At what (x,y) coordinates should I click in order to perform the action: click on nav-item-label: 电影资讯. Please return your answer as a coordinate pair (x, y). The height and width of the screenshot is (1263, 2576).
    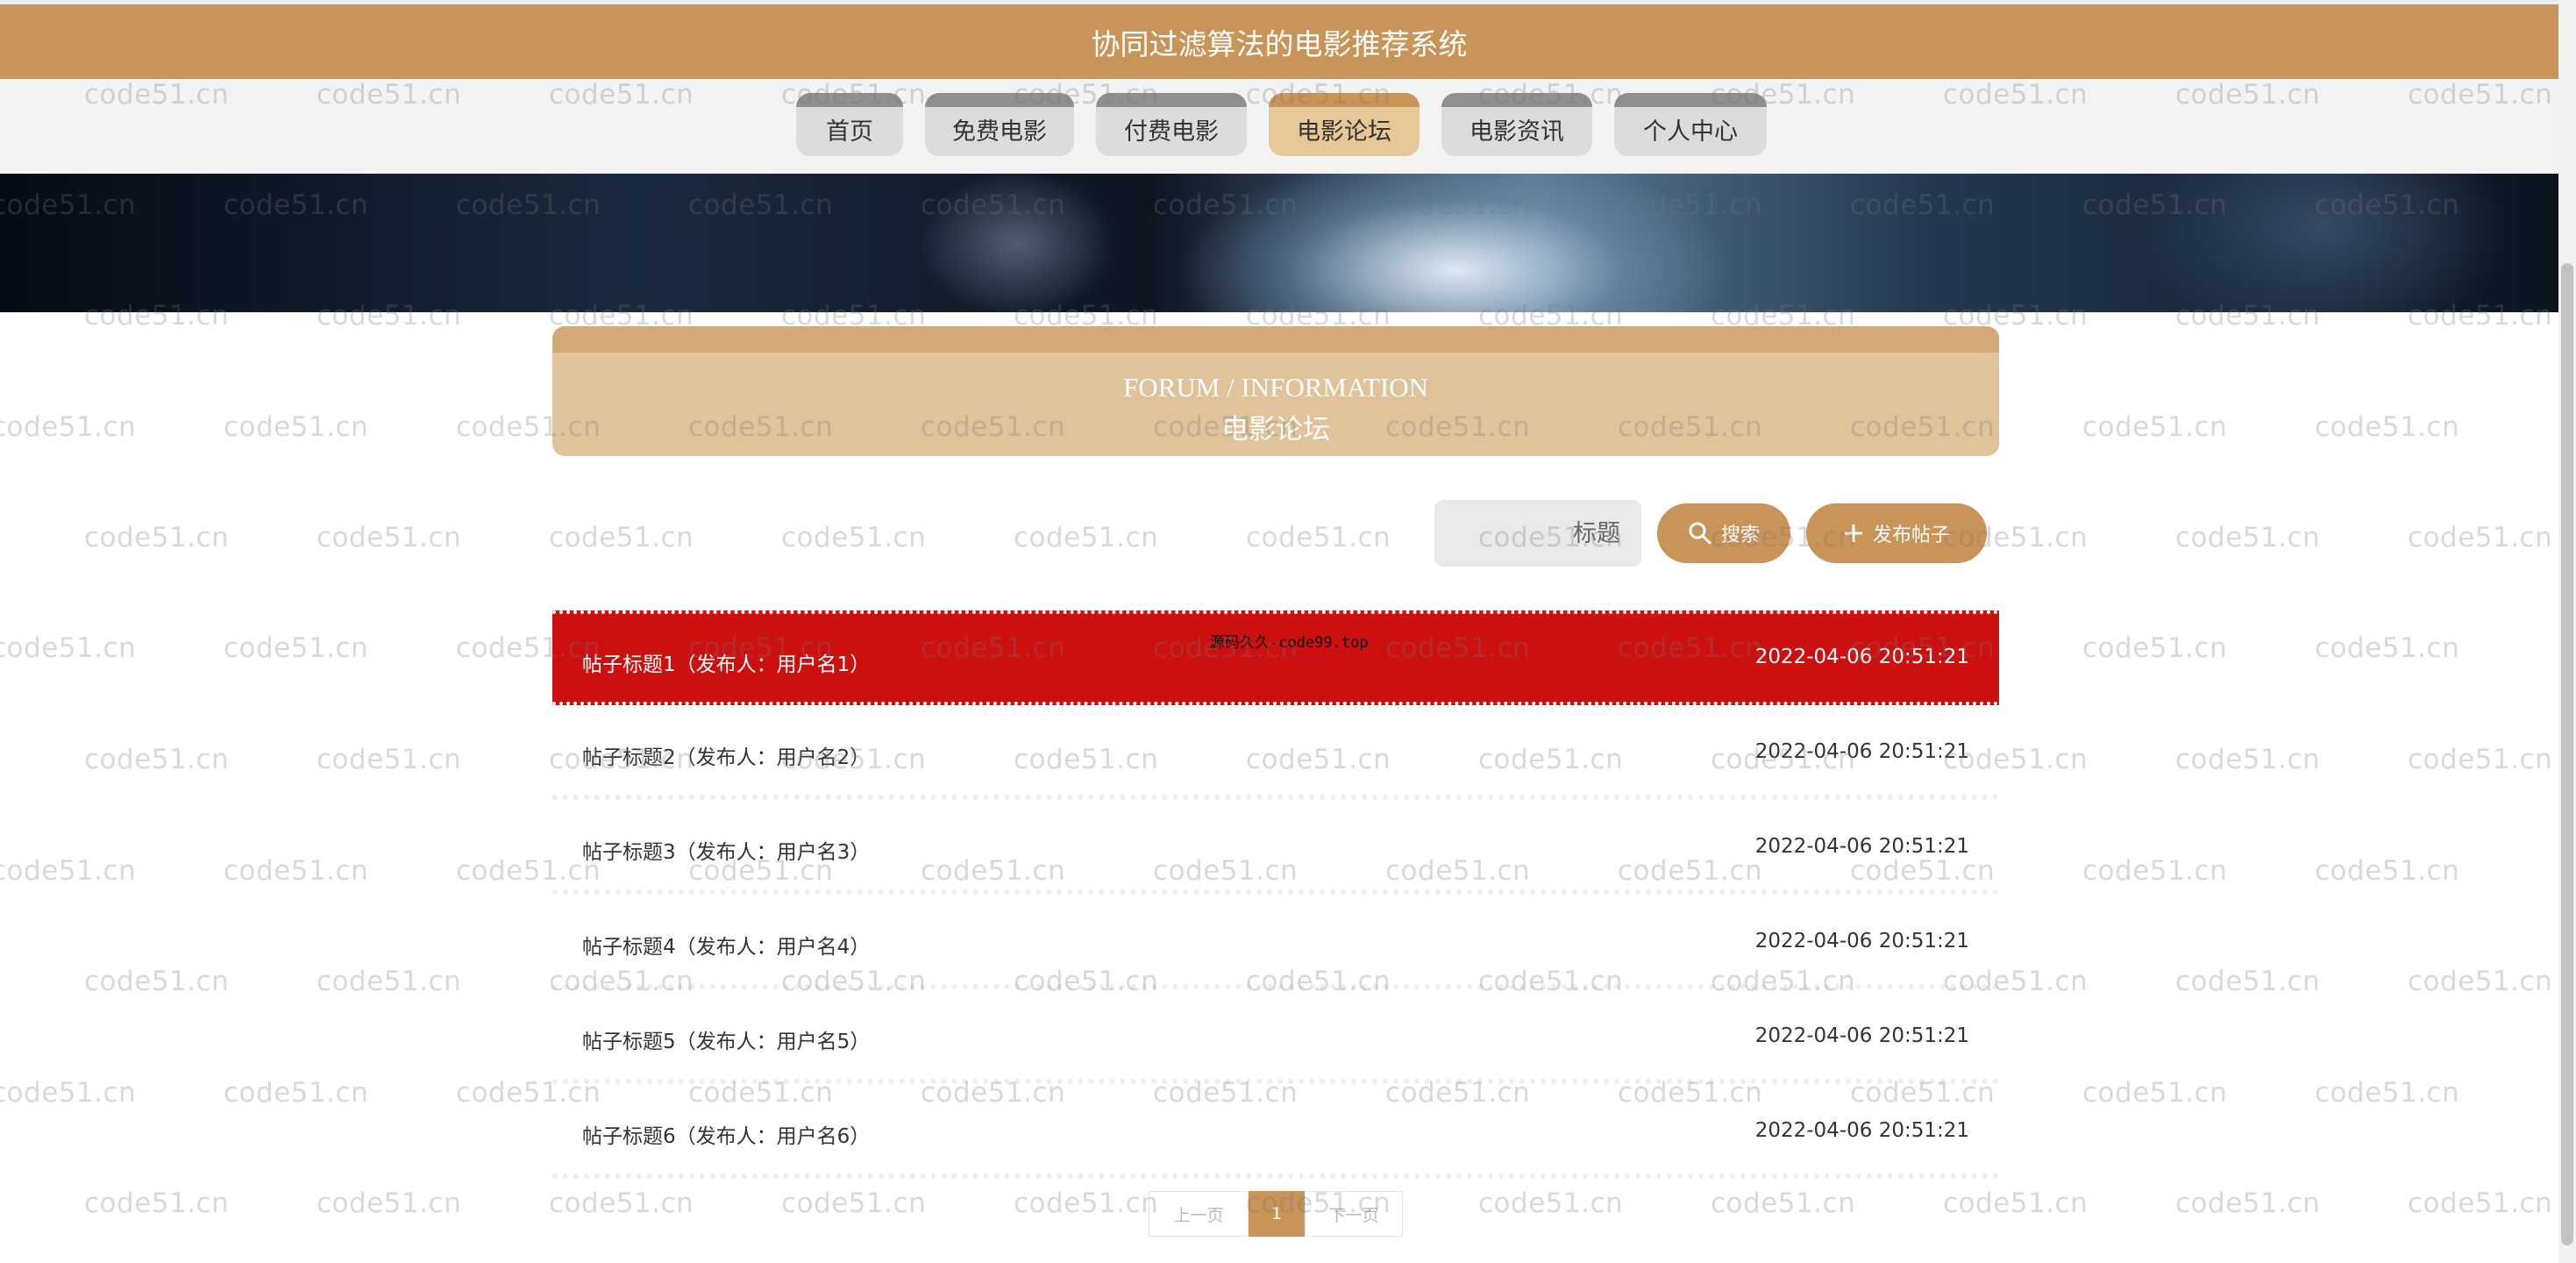
    Looking at the image, I should click on (1516, 132).